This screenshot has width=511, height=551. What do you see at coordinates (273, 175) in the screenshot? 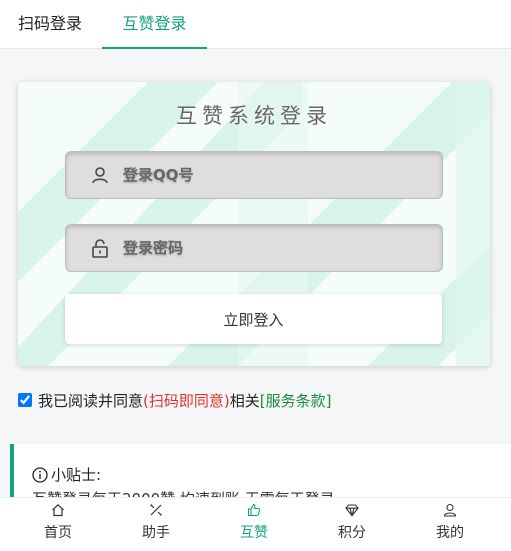
I see `qq-input` at bounding box center [273, 175].